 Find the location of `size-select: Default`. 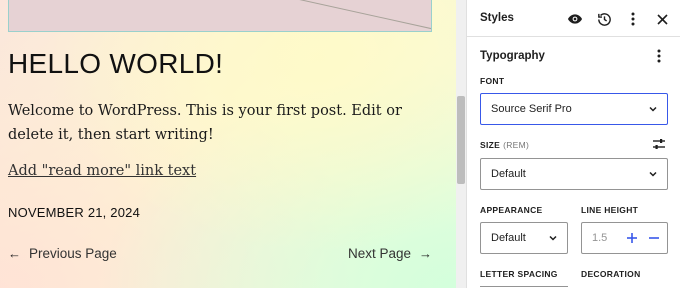

size-select: Default is located at coordinates (574, 174).